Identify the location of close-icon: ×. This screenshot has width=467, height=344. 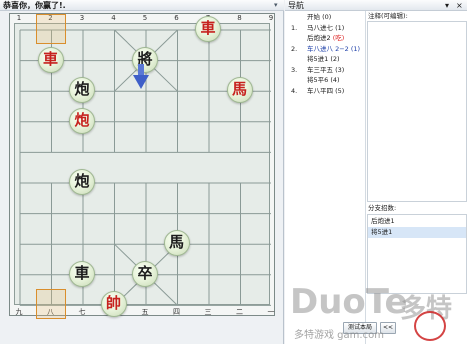
(459, 5).